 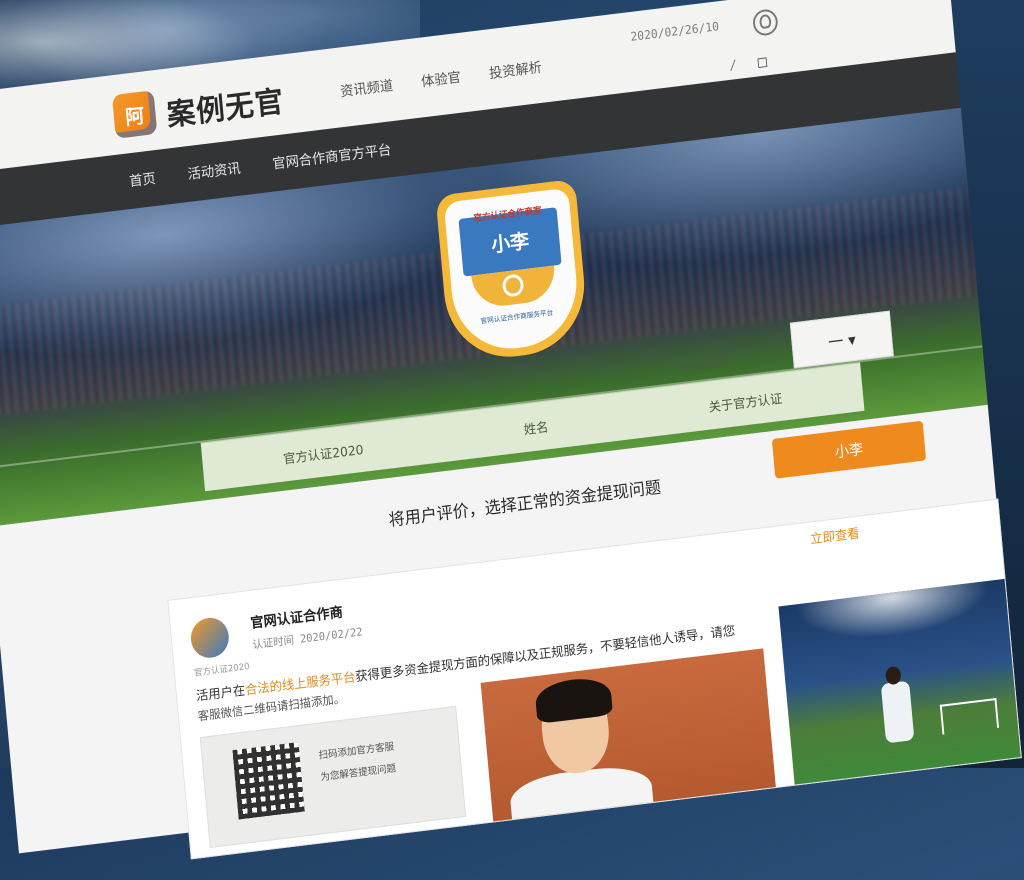 I want to click on nav-item-home: 首页, so click(x=142, y=179).